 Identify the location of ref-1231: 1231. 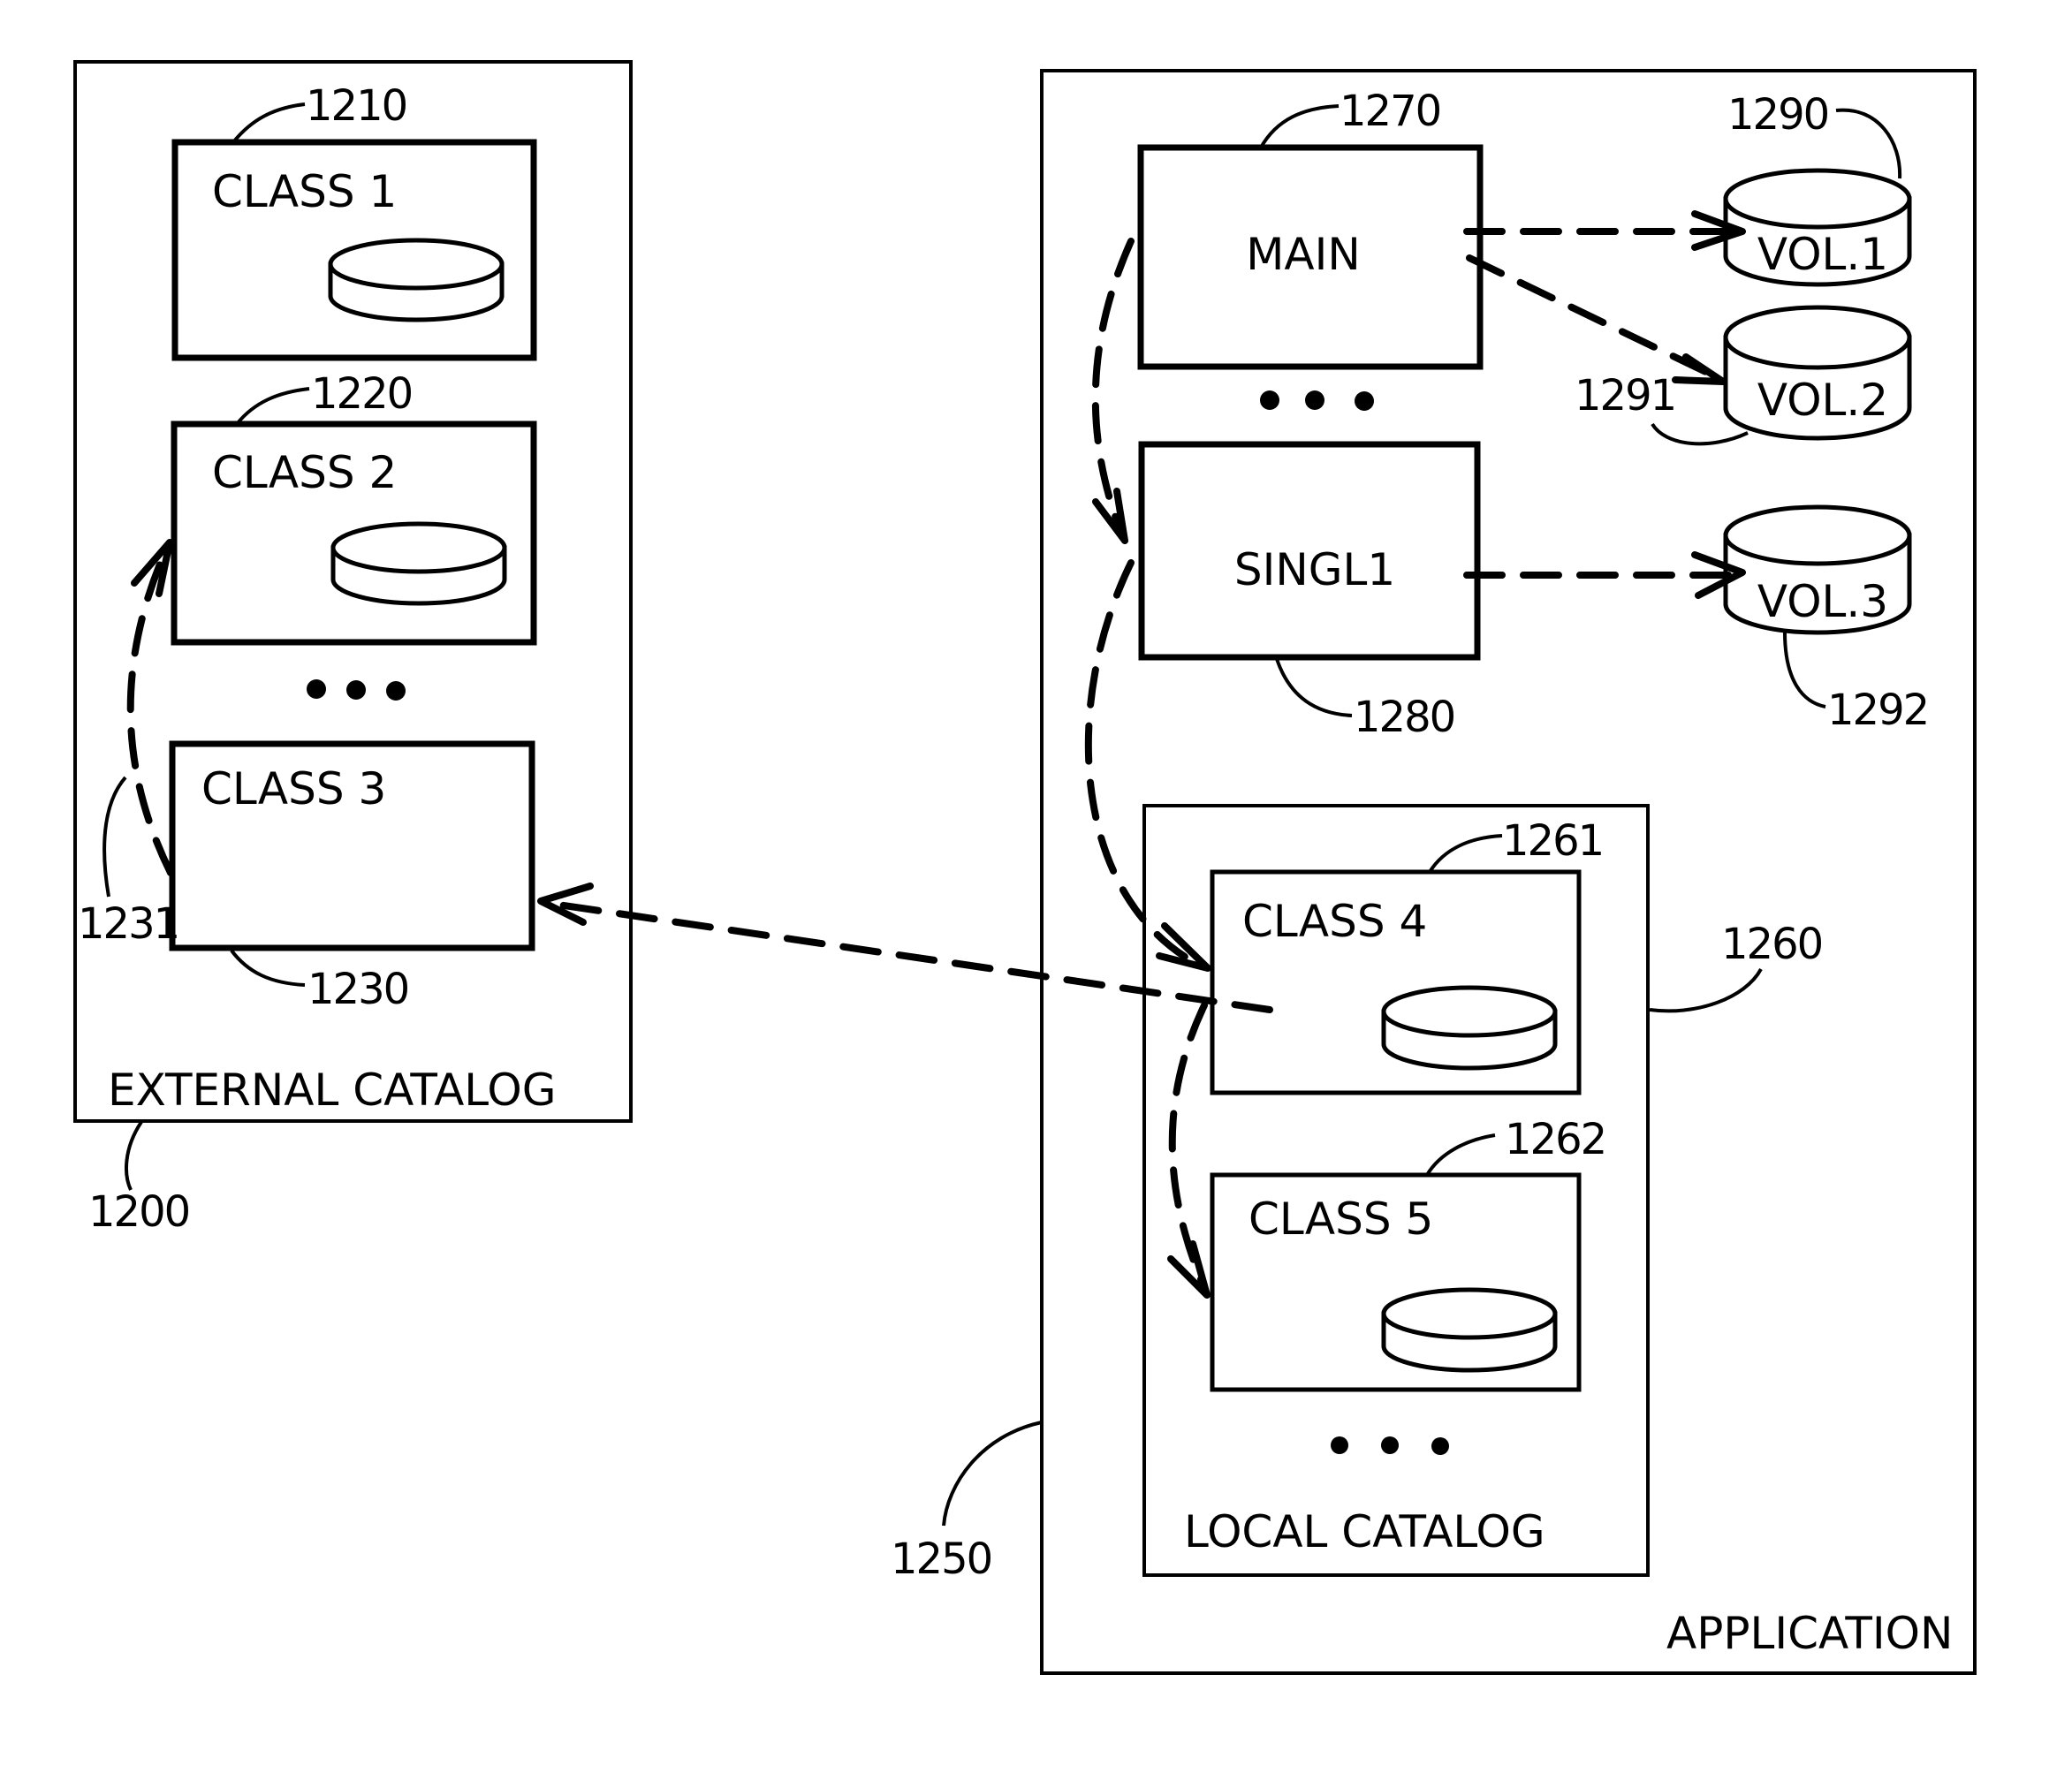
(128, 924).